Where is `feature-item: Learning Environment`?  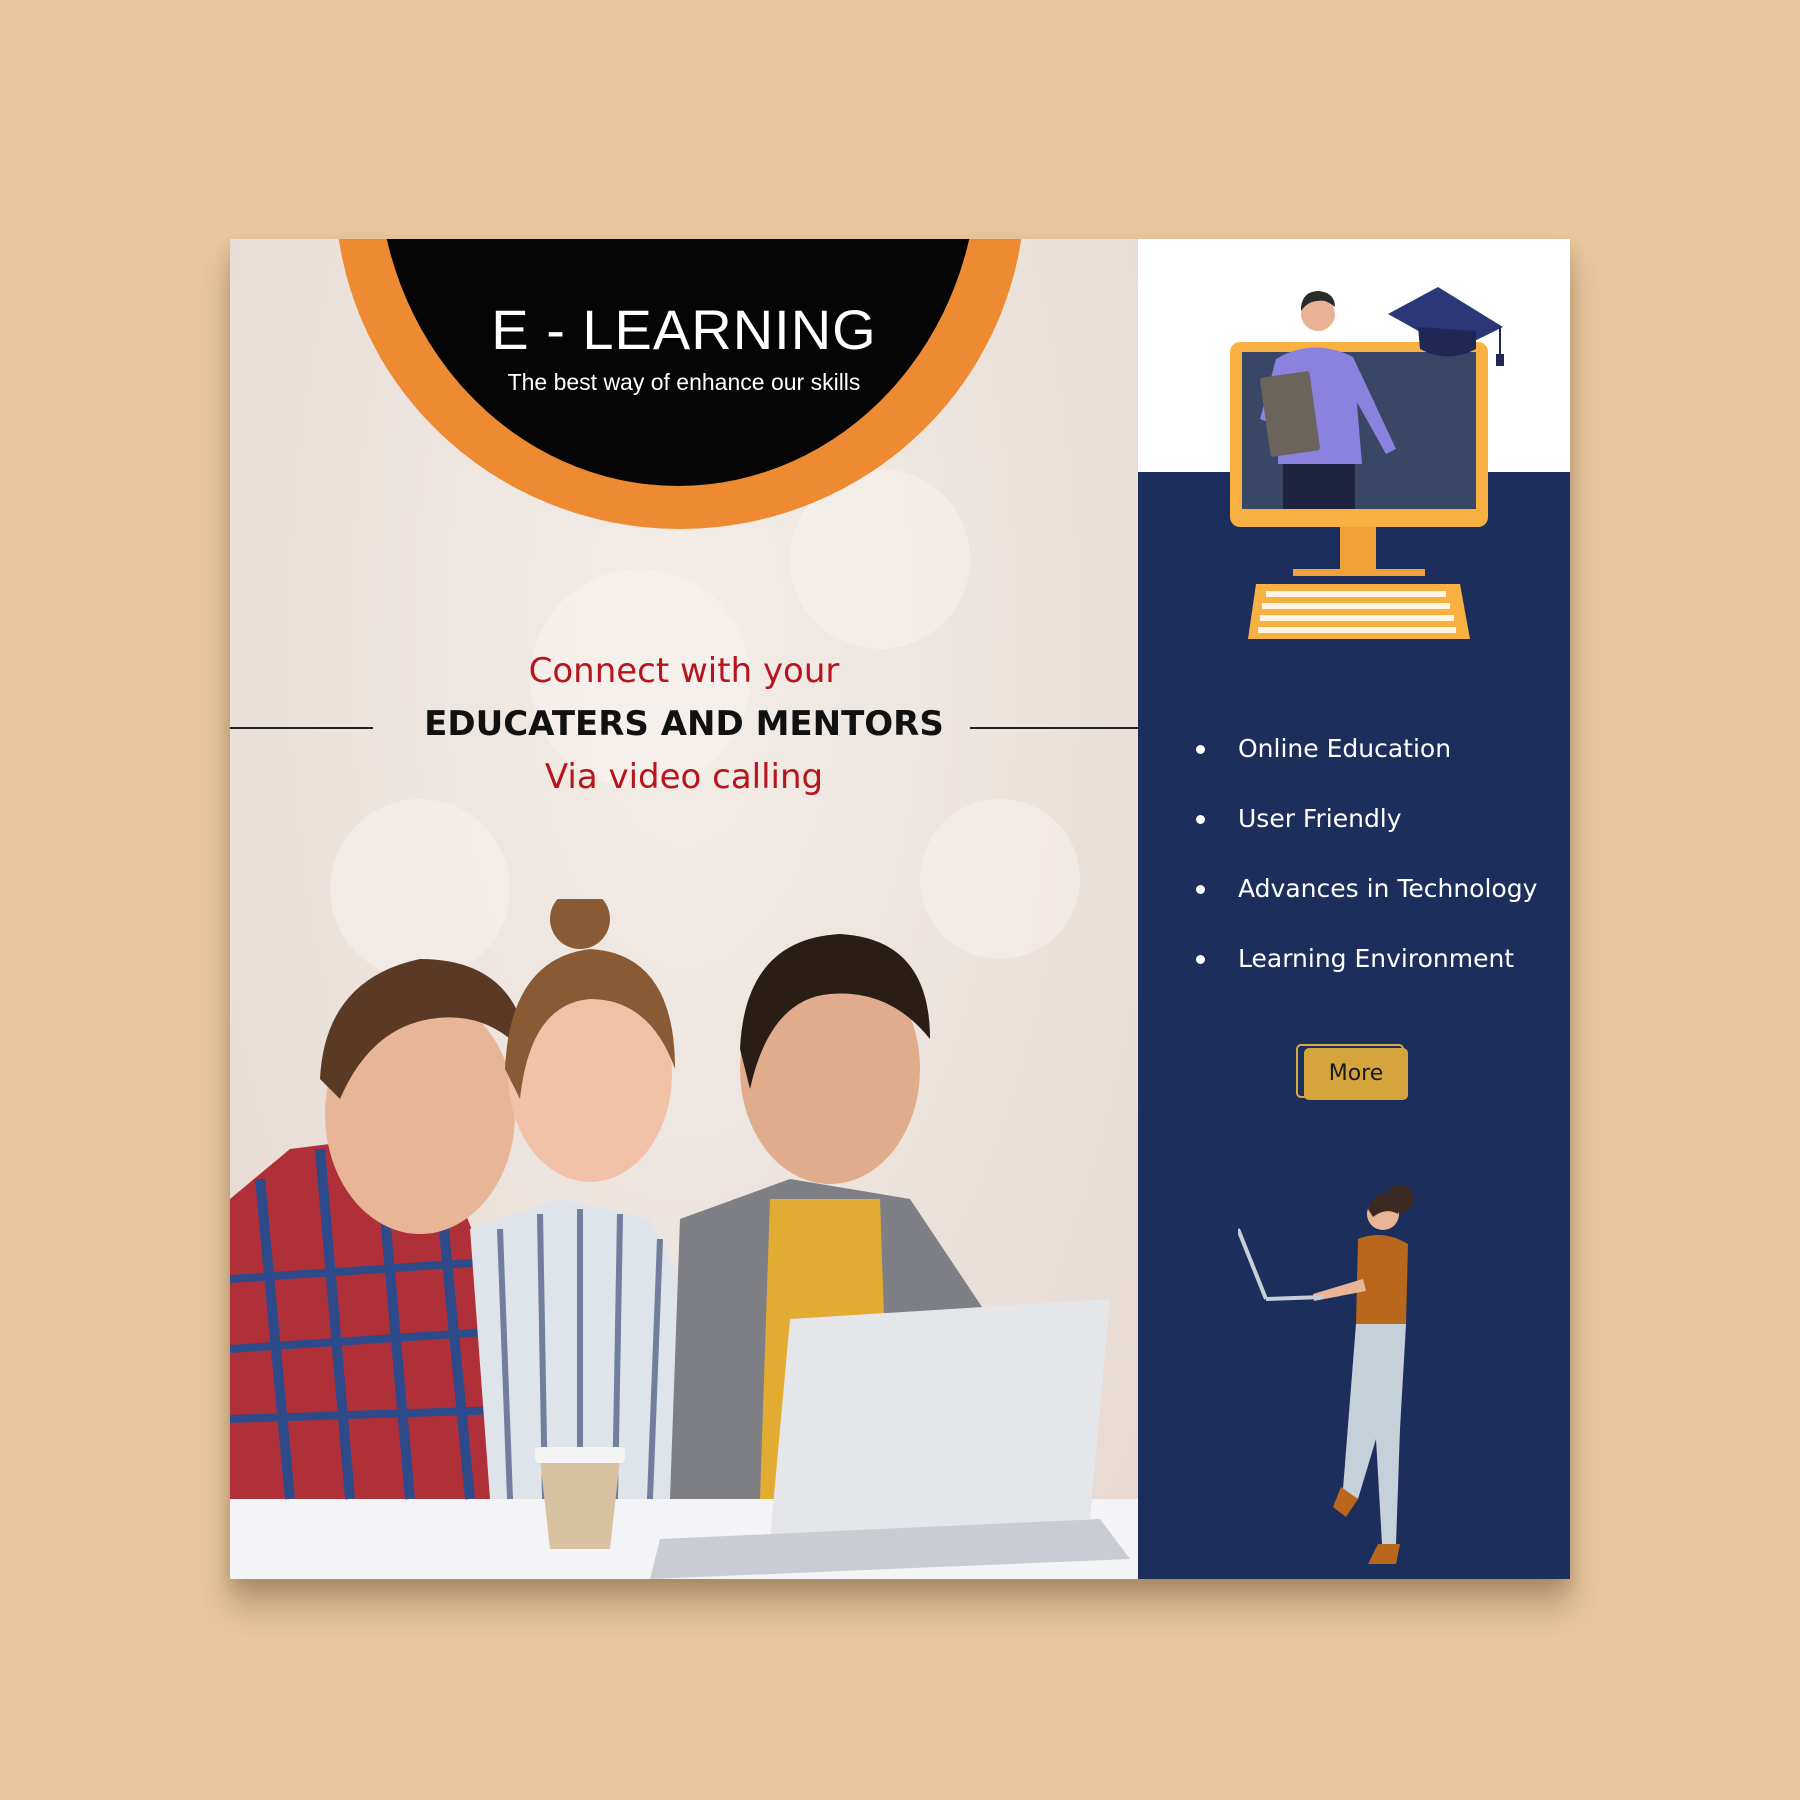 feature-item: Learning Environment is located at coordinates (1383, 979).